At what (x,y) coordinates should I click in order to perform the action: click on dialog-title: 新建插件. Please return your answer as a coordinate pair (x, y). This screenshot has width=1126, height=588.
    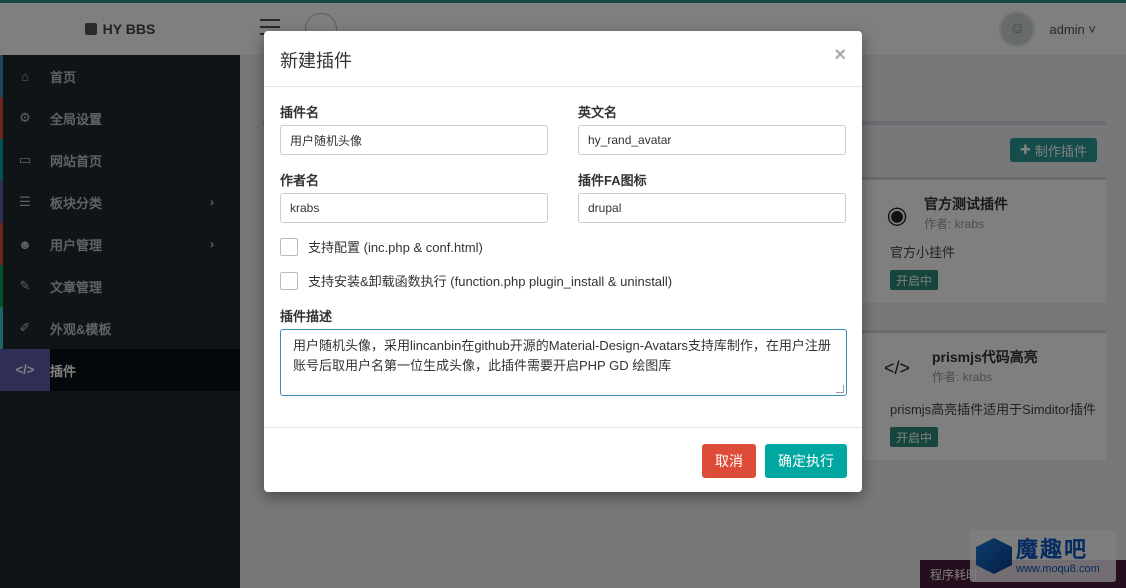
    Looking at the image, I should click on (316, 61).